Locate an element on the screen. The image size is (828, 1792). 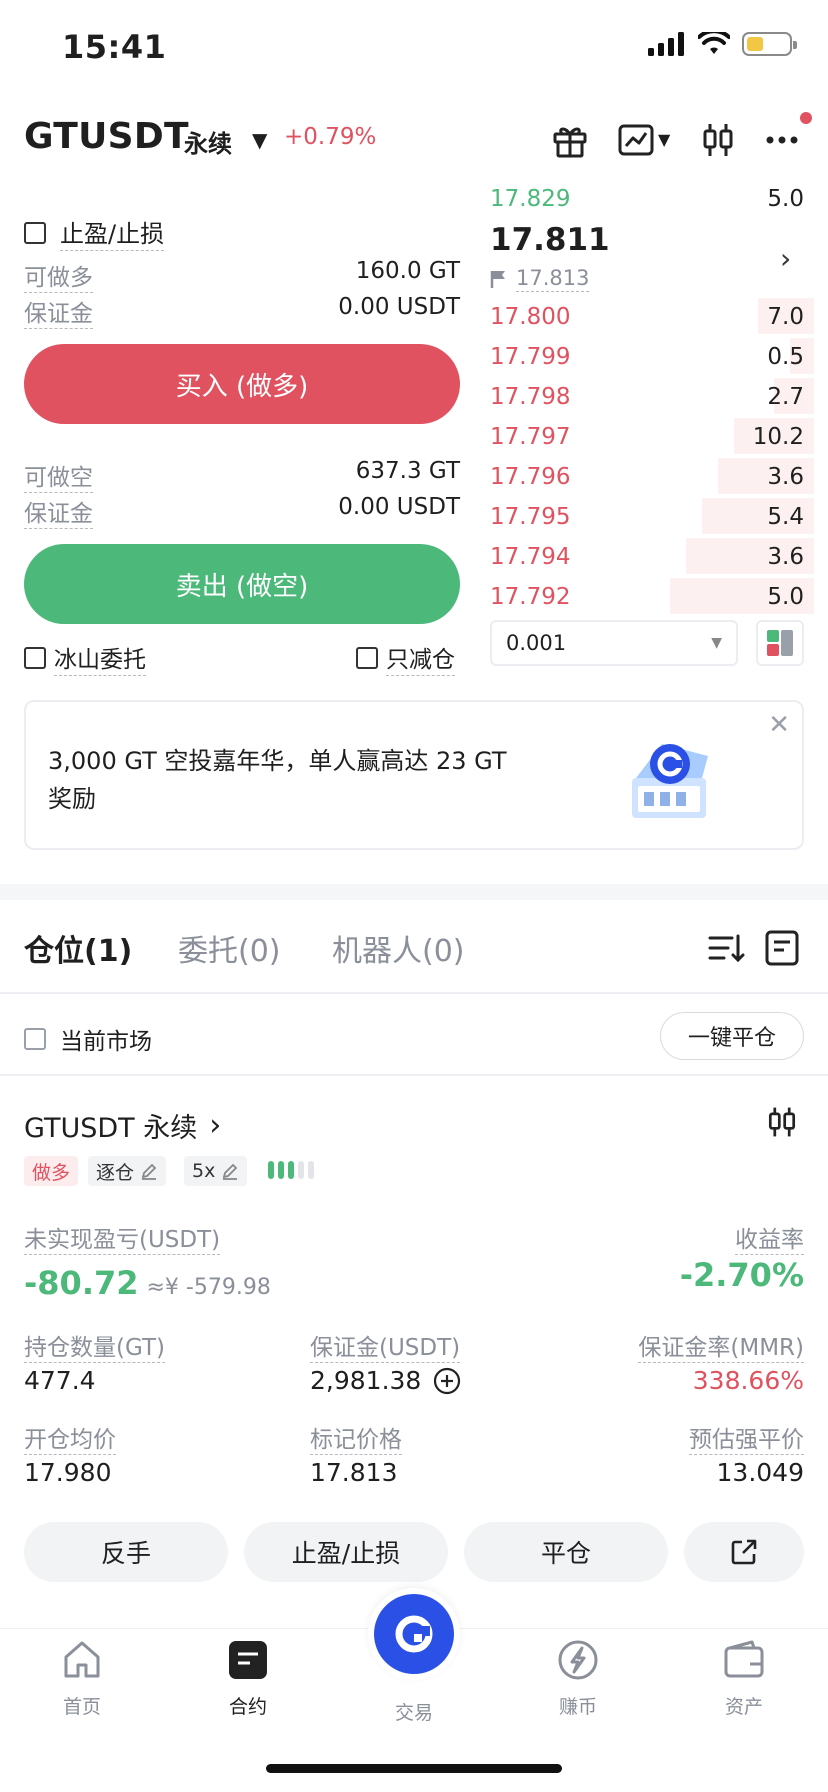
signal-icon is located at coordinates (666, 44).